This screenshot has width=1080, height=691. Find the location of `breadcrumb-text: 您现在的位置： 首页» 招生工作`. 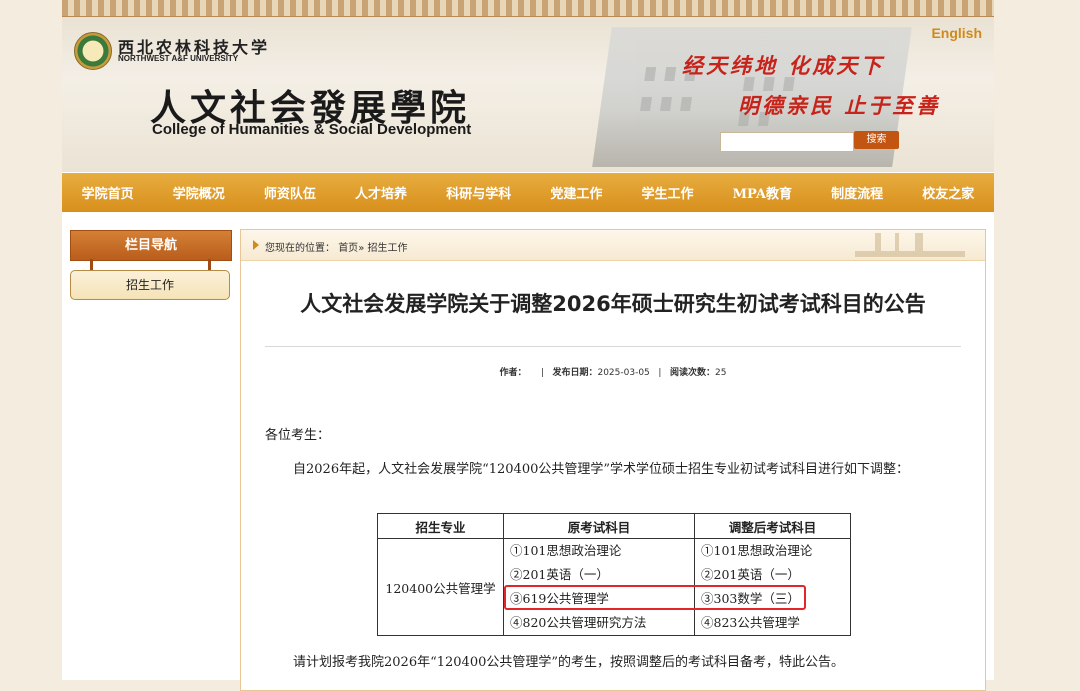

breadcrumb-text: 您现在的位置： 首页» 招生工作 is located at coordinates (336, 246).